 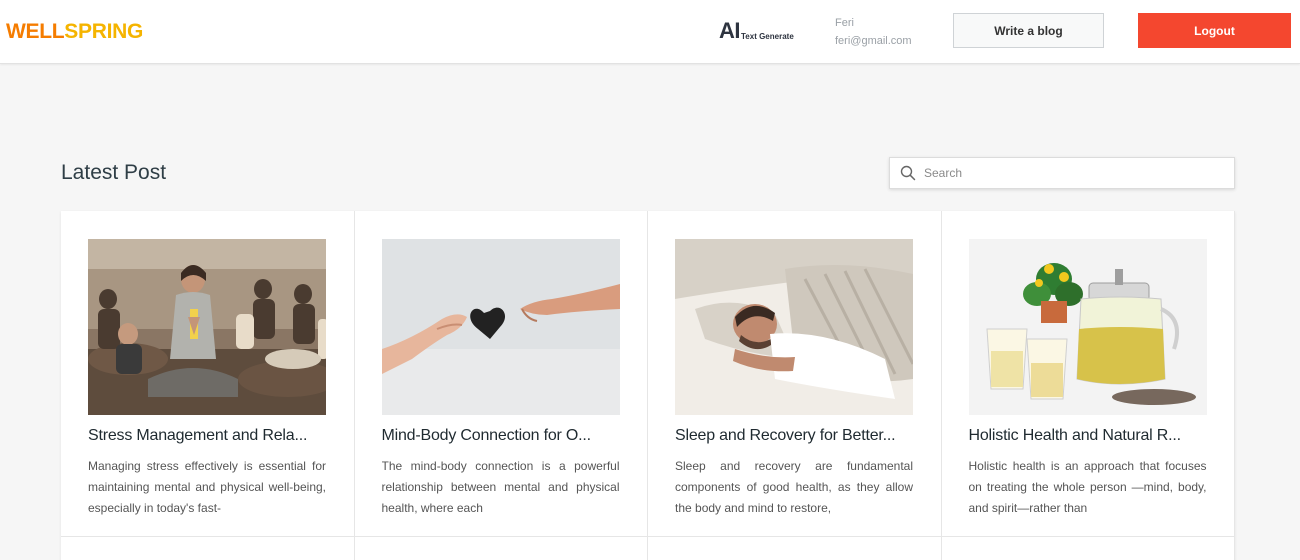 What do you see at coordinates (648, 536) in the screenshot?
I see `row-divider` at bounding box center [648, 536].